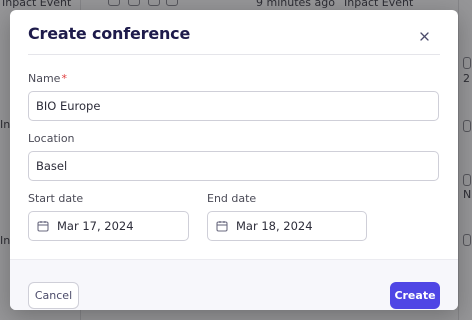  Describe the element at coordinates (237, 106) in the screenshot. I see `name-input` at that location.